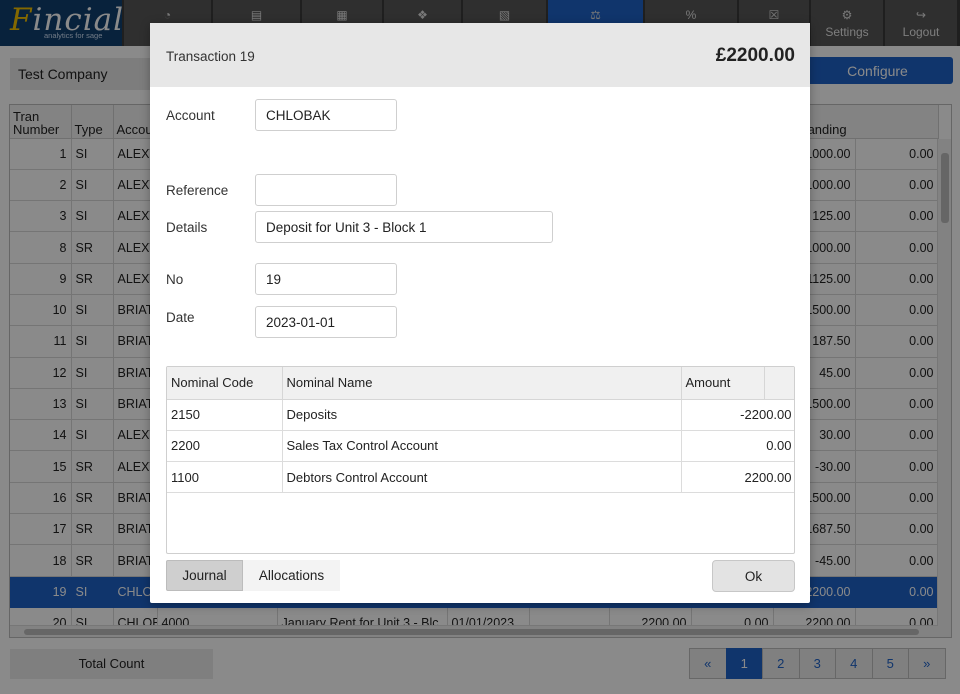 The width and height of the screenshot is (960, 694). I want to click on nominal-column-header: Amount, so click(723, 383).